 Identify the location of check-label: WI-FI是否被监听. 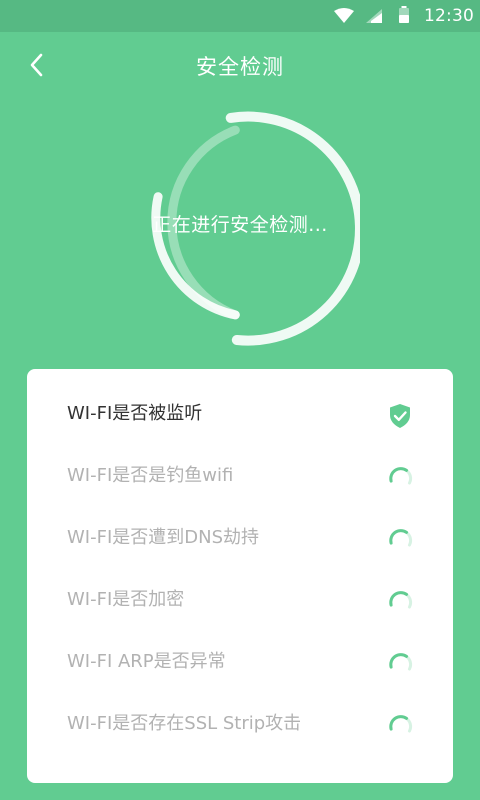
(135, 413).